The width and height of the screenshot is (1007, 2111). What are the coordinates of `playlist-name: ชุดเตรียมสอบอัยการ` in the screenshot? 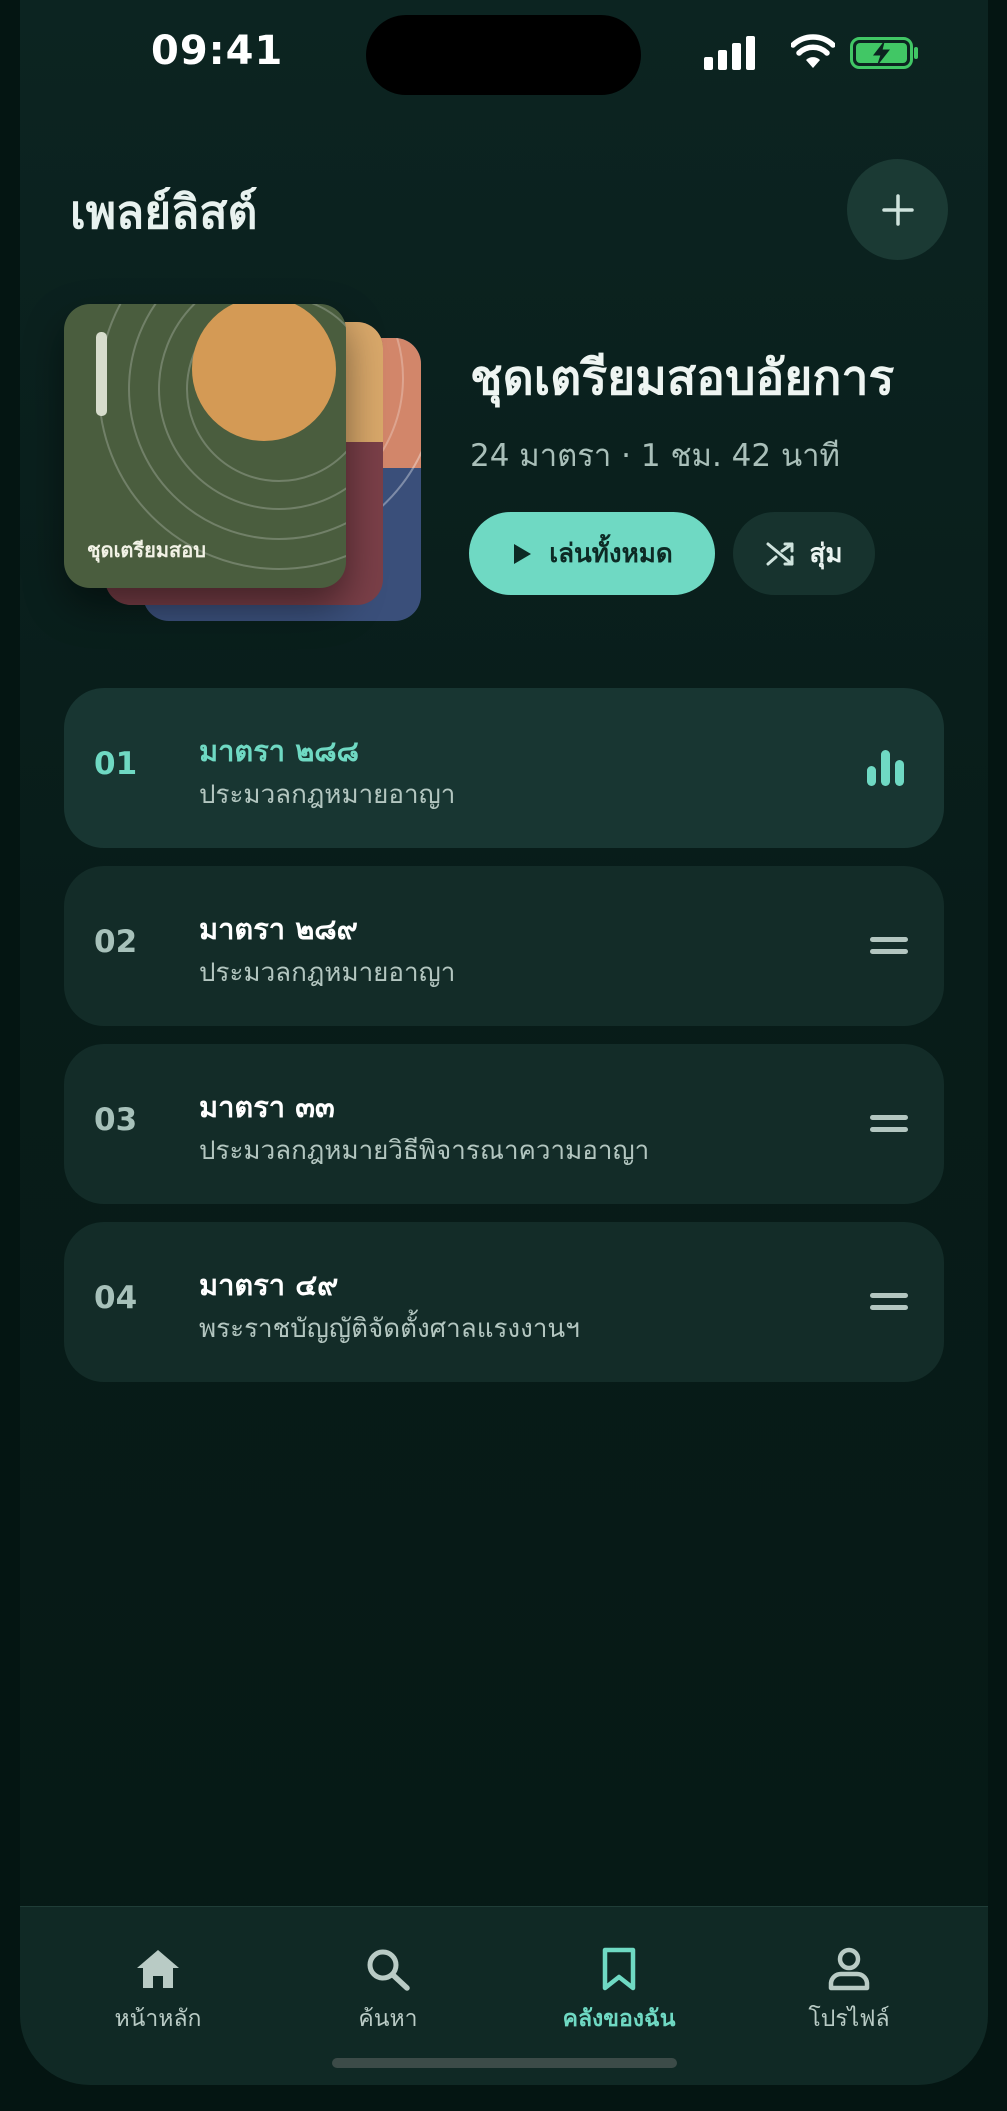 It's located at (682, 378).